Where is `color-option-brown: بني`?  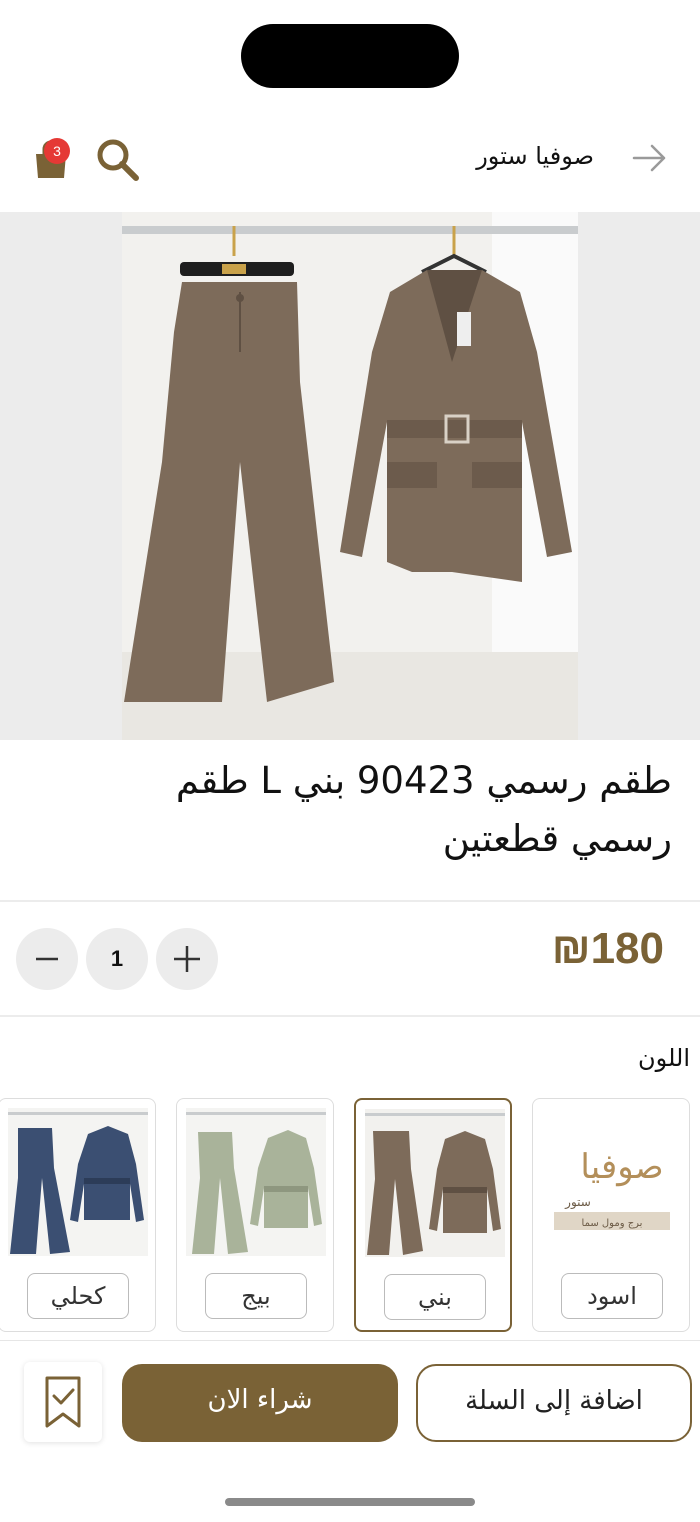 color-option-brown: بني is located at coordinates (433, 1215).